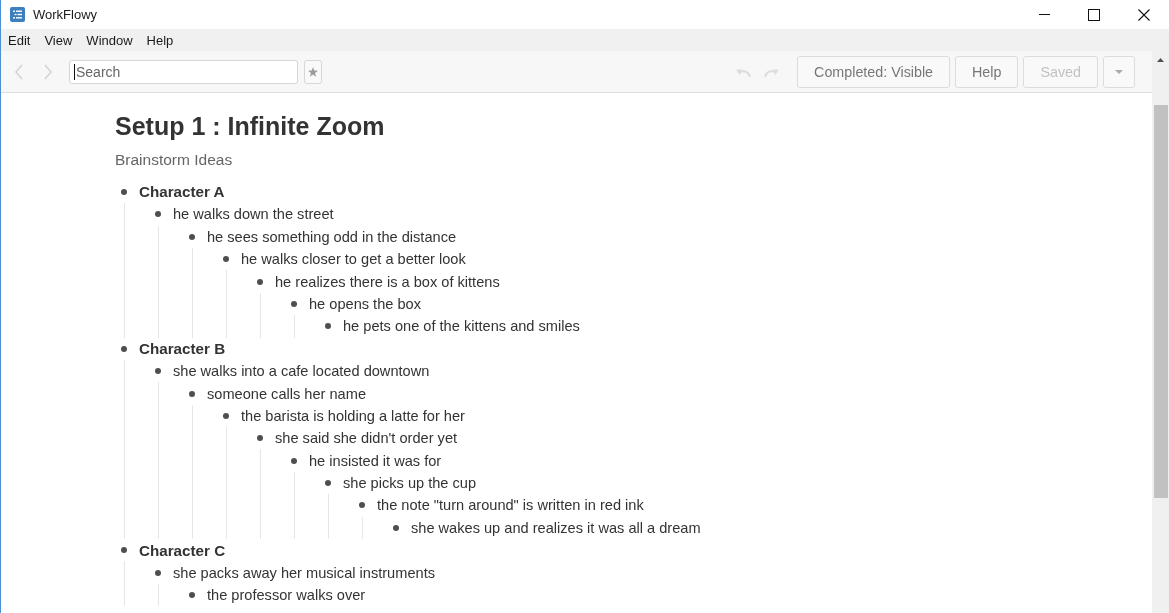 This screenshot has height=613, width=1169. Describe the element at coordinates (183, 71) in the screenshot. I see `search-field: Search` at that location.